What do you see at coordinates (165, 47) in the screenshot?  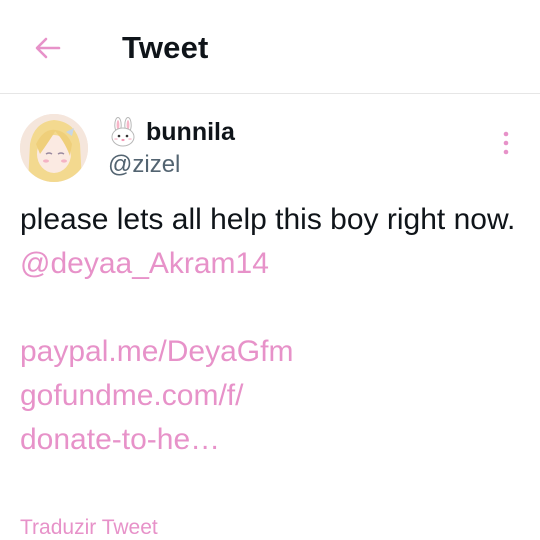 I see `page-title: Tweet` at bounding box center [165, 47].